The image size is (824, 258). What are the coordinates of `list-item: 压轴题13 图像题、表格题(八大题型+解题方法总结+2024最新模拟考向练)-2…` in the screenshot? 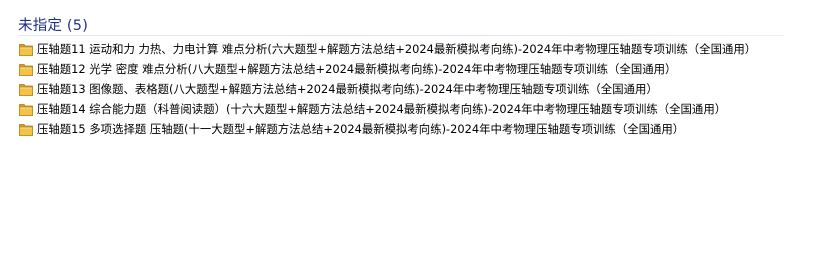 It's located at (411, 89).